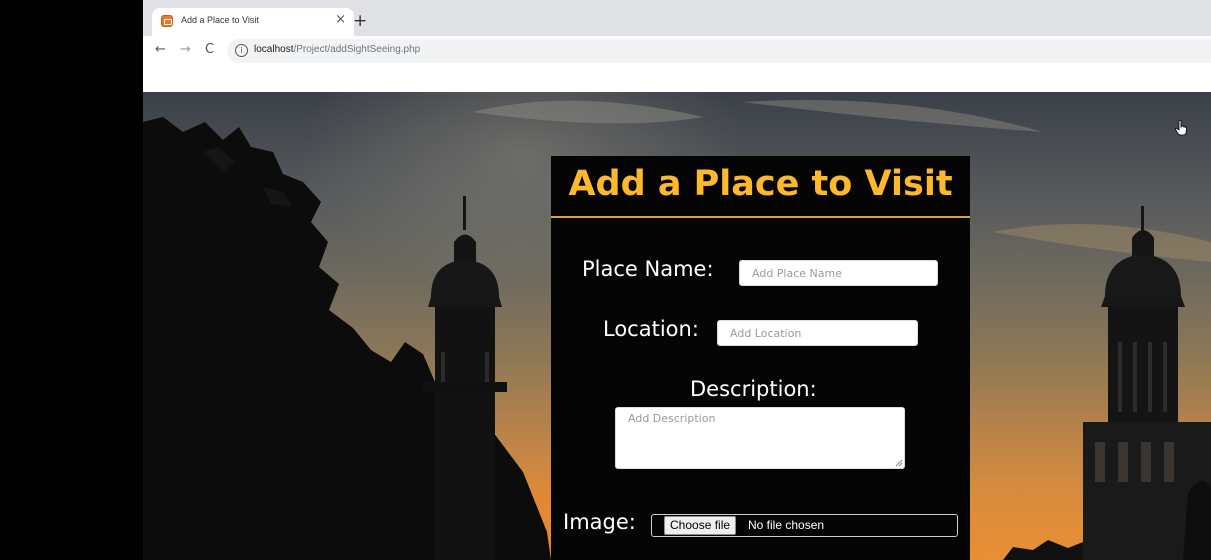  What do you see at coordinates (599, 522) in the screenshot?
I see `image-label: Image:` at bounding box center [599, 522].